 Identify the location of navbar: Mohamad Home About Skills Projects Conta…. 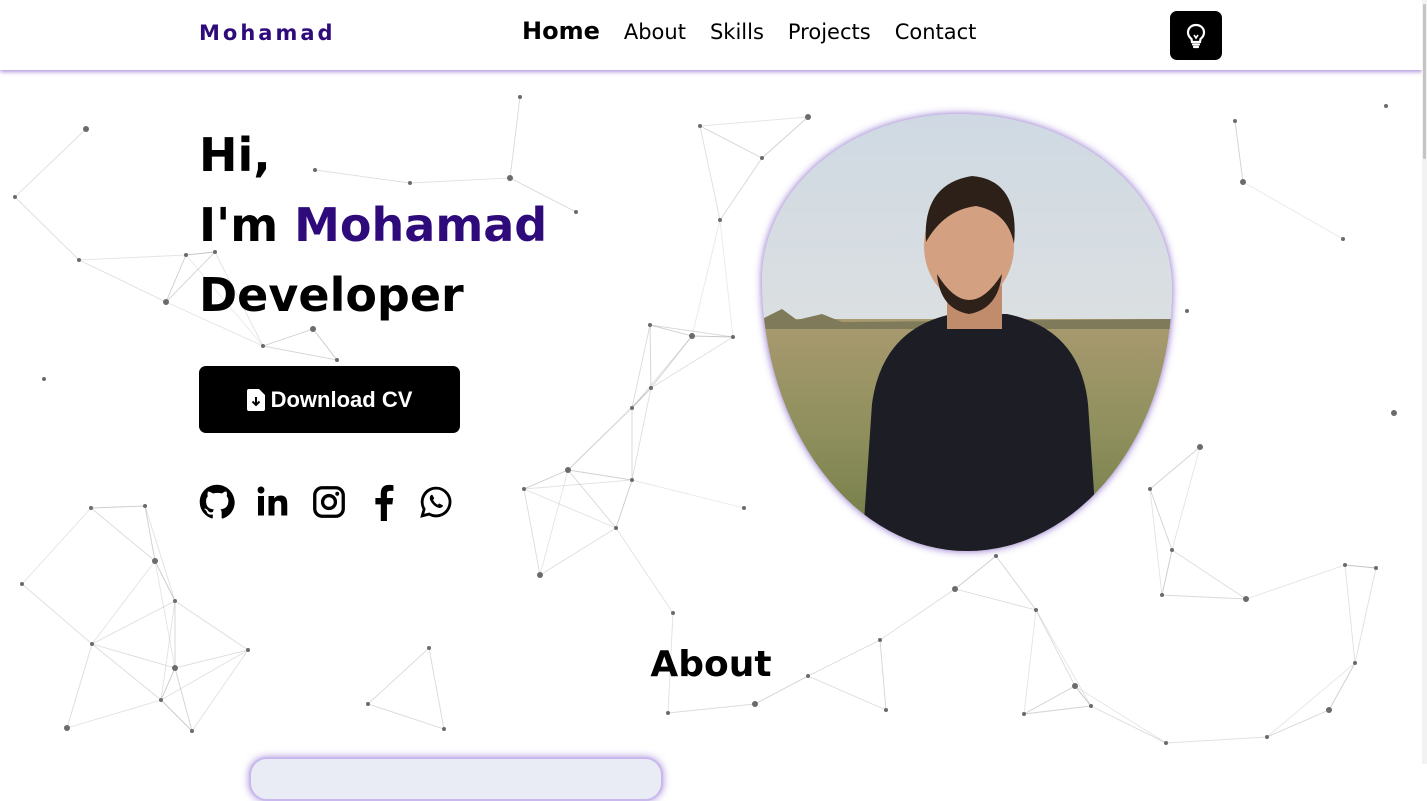
(711, 35).